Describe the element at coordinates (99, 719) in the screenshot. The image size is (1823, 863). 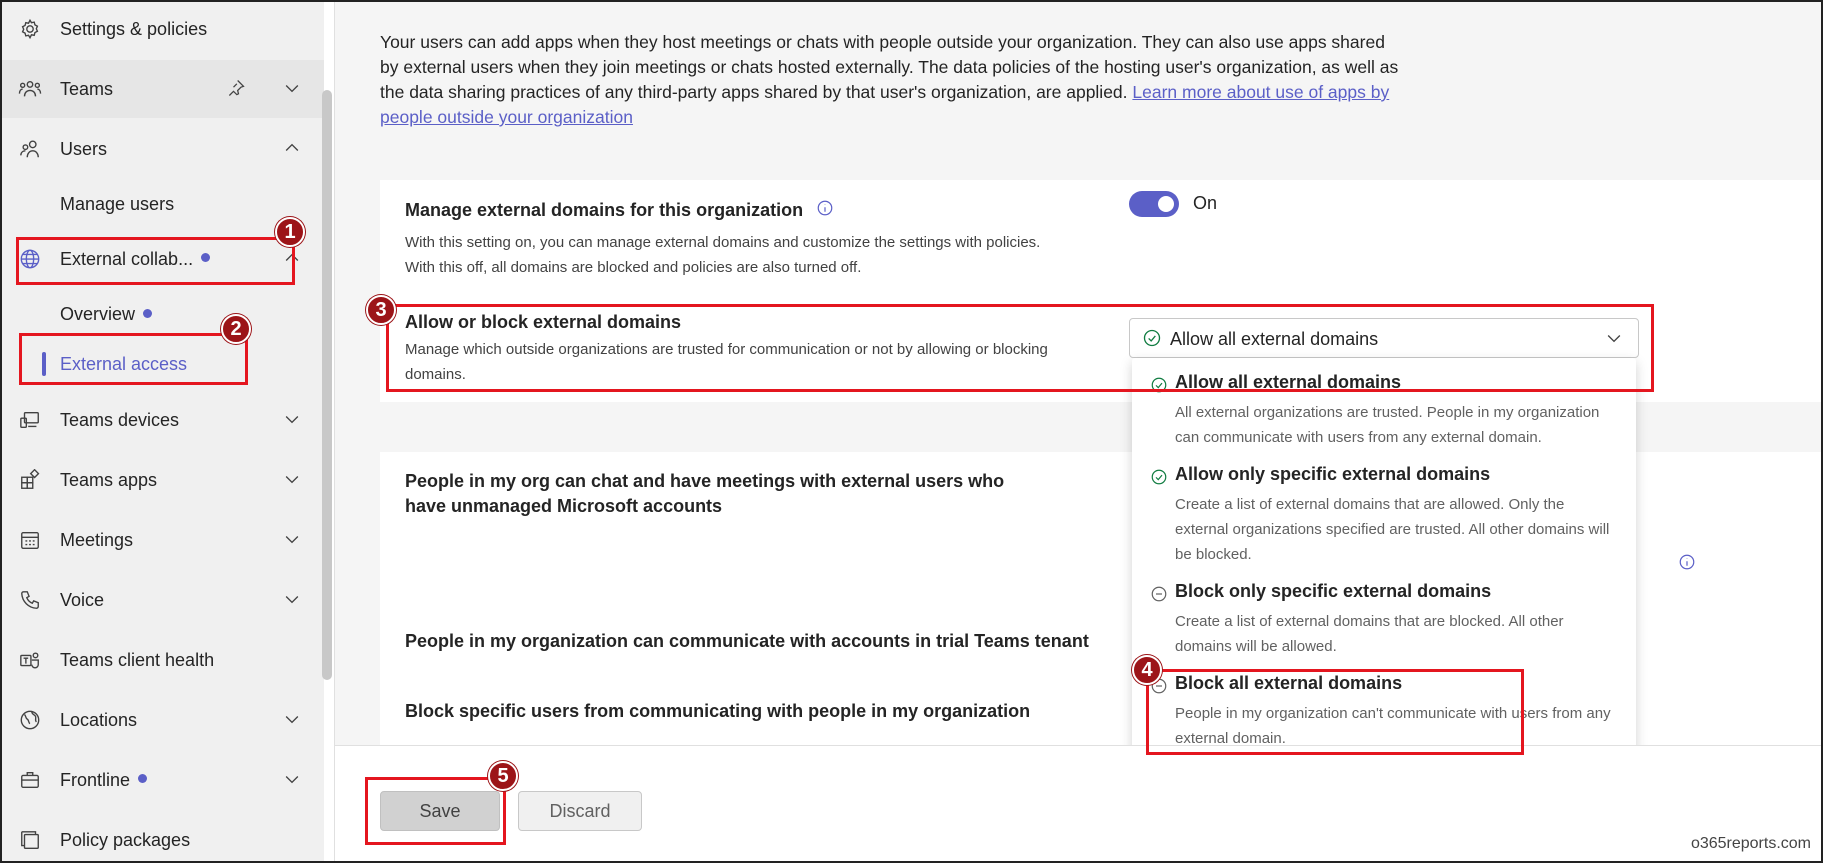
I see `sidebar-item-label: Locations` at that location.